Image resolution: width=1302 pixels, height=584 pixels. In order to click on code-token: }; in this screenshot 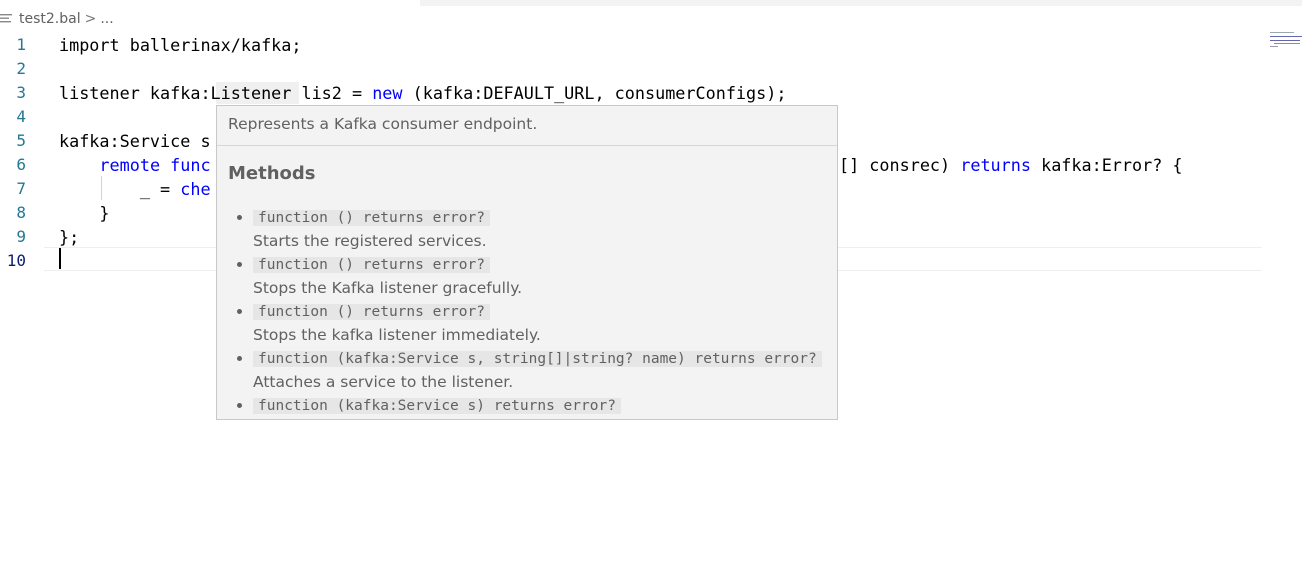, I will do `click(69, 237)`.